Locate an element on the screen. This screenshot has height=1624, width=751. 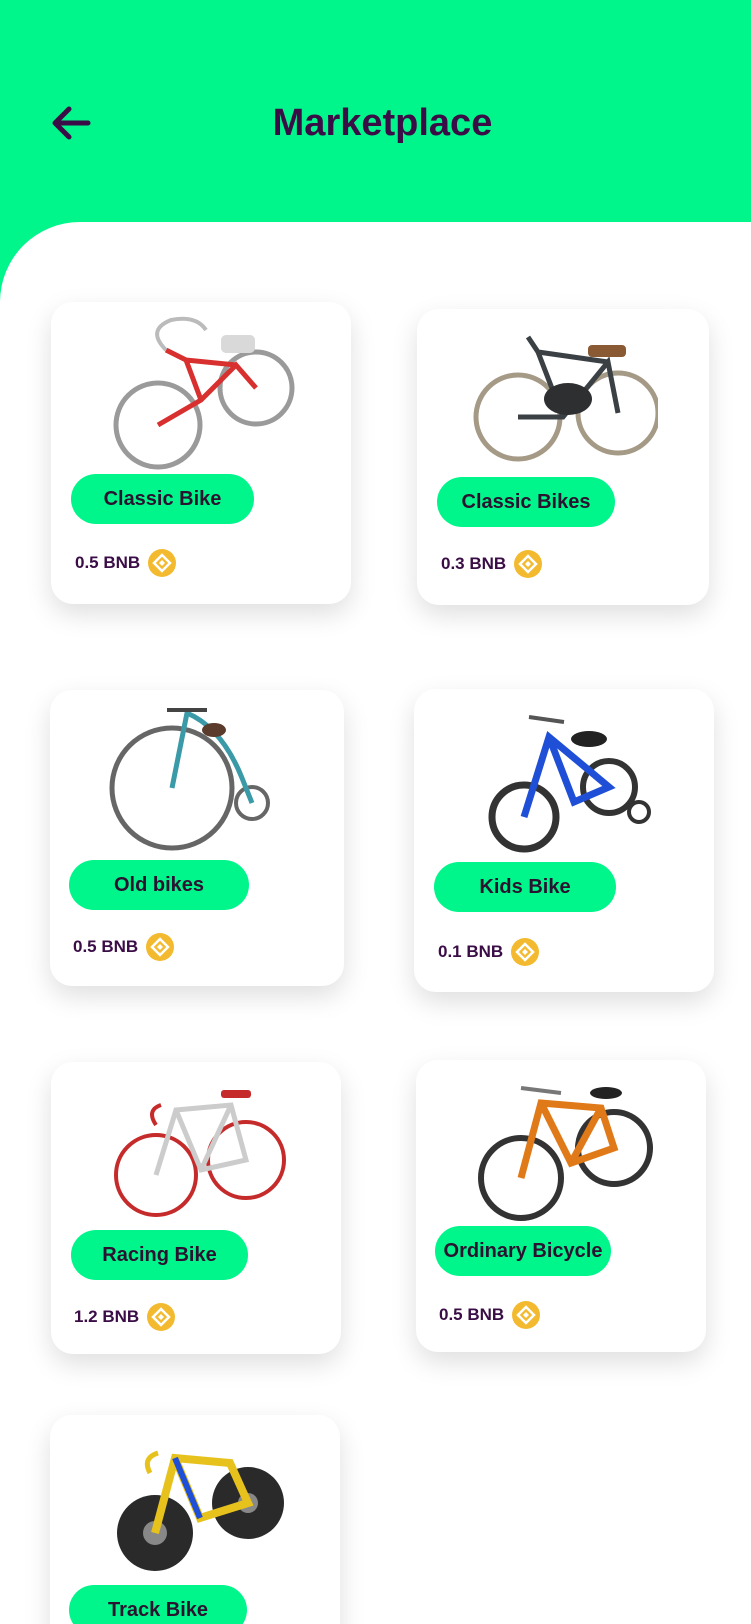
product-name-pill: Kids Bike is located at coordinates (525, 887).